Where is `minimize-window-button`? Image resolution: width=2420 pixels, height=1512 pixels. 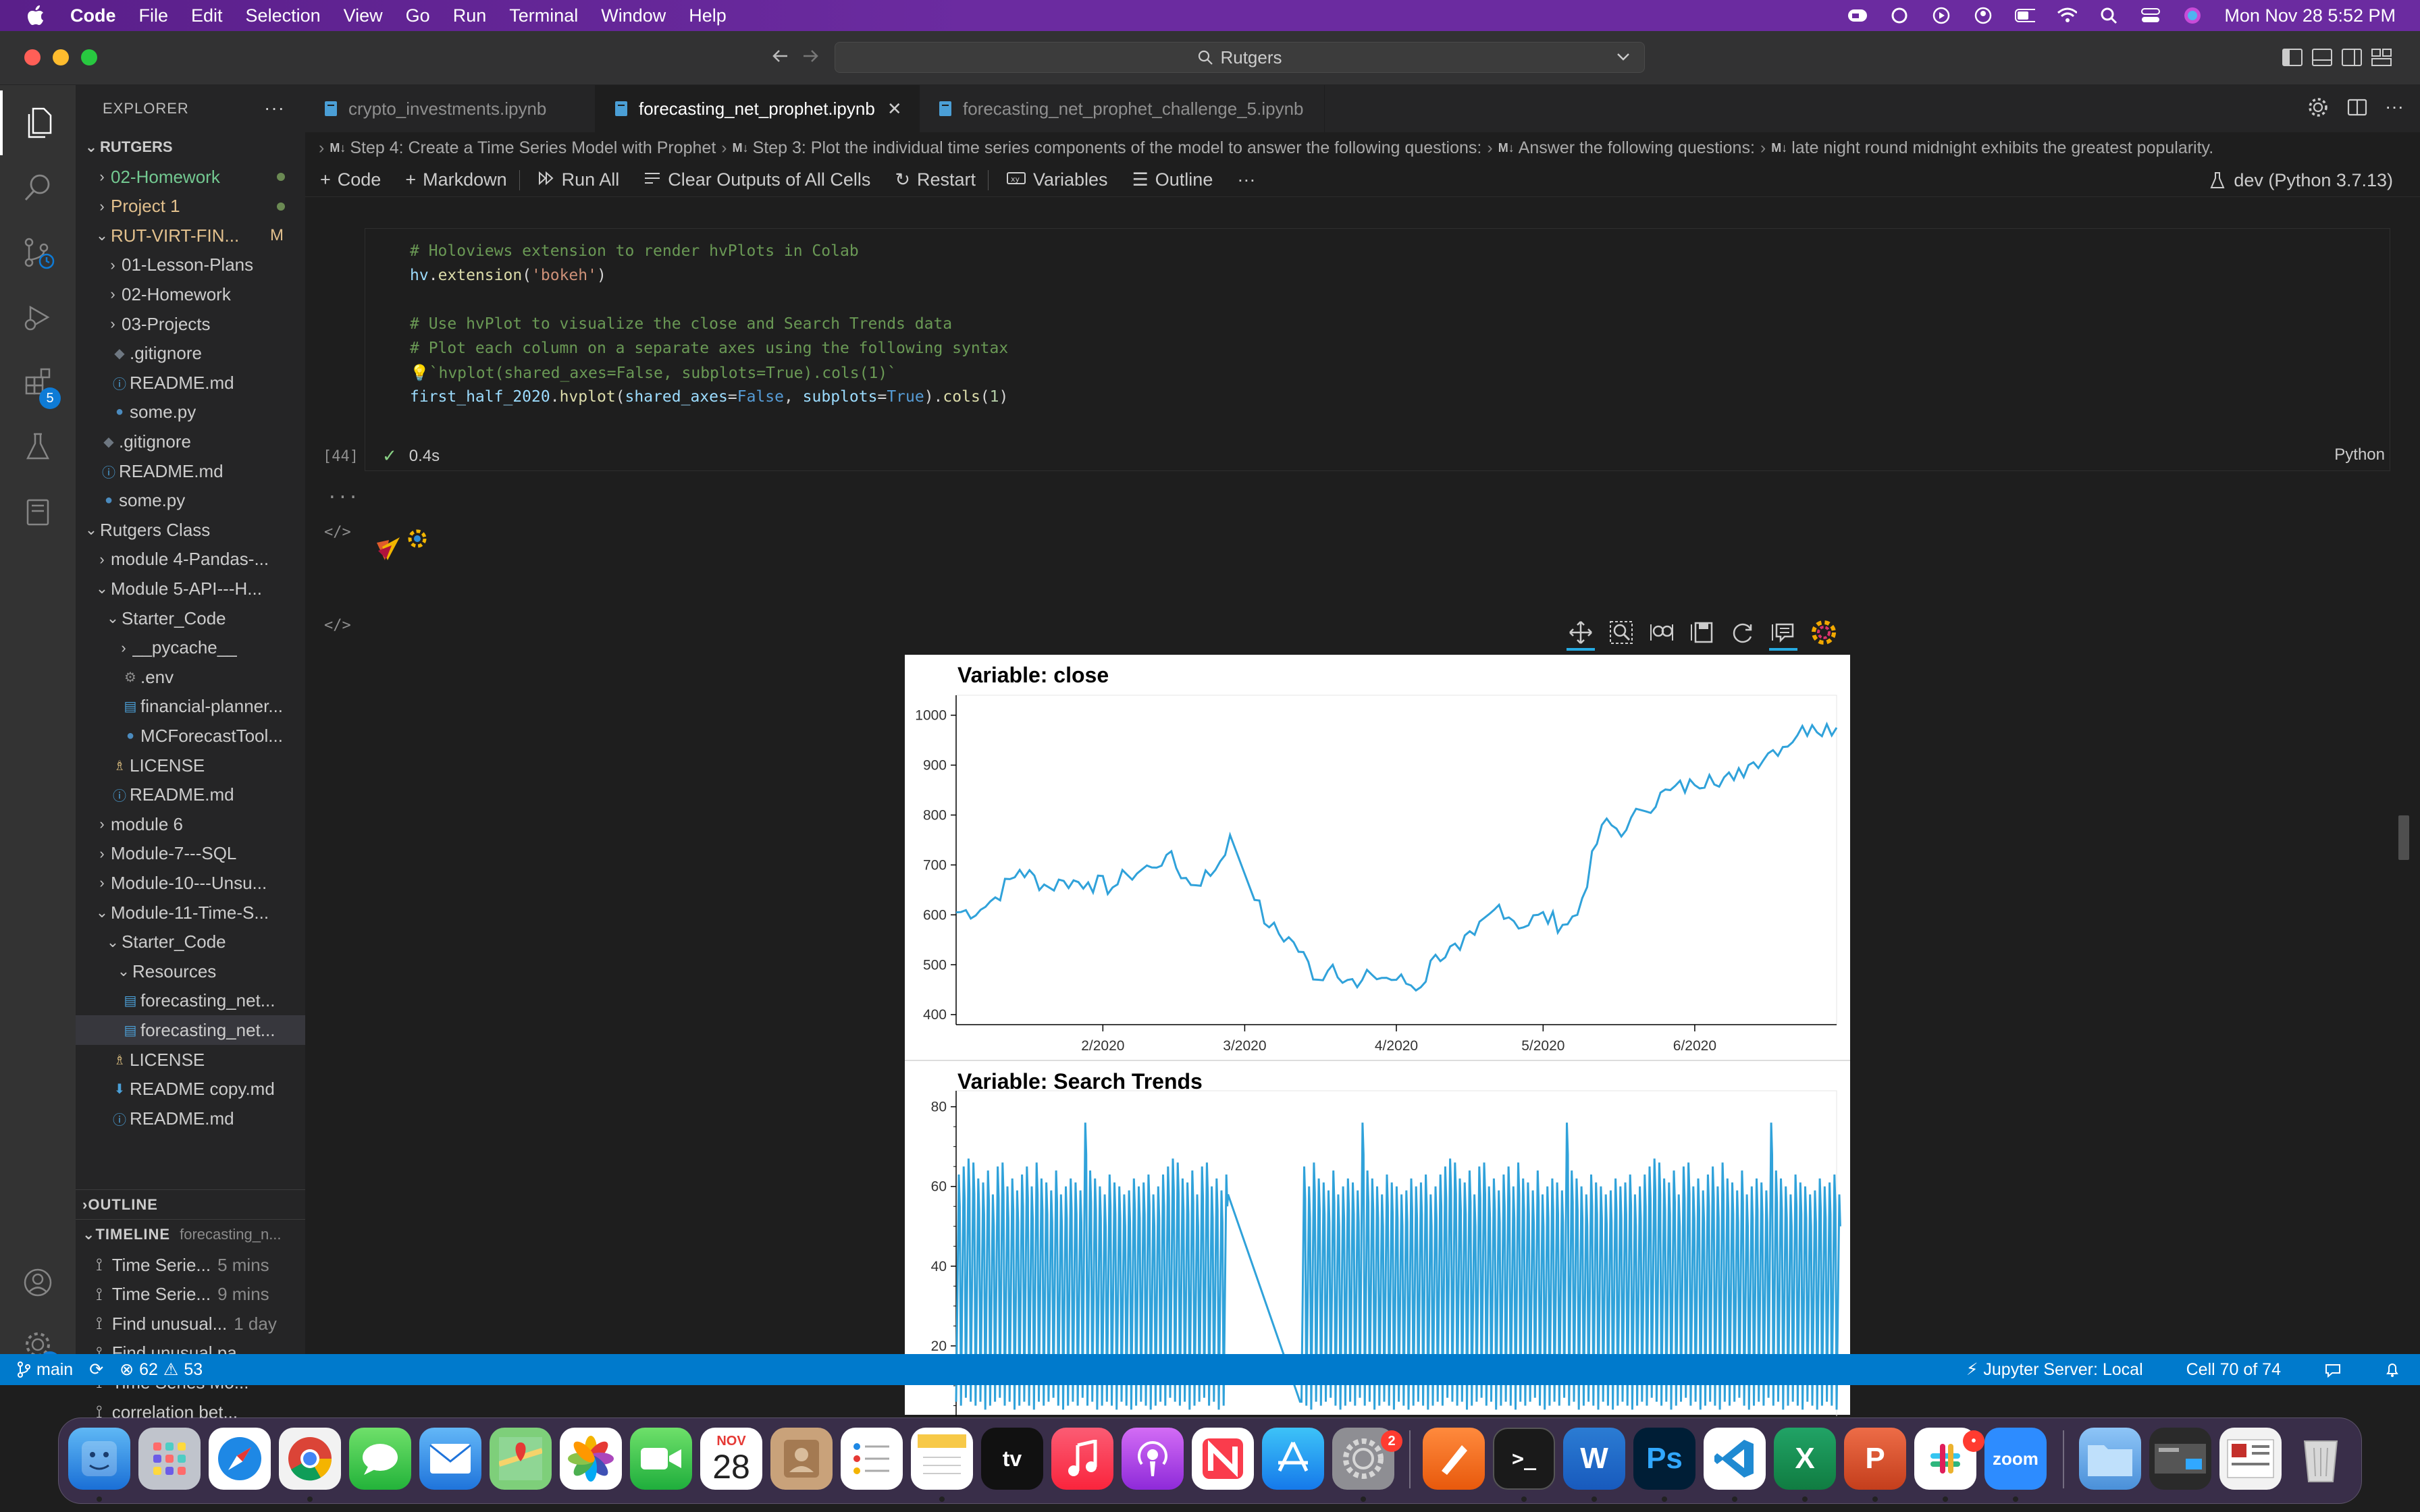 minimize-window-button is located at coordinates (61, 57).